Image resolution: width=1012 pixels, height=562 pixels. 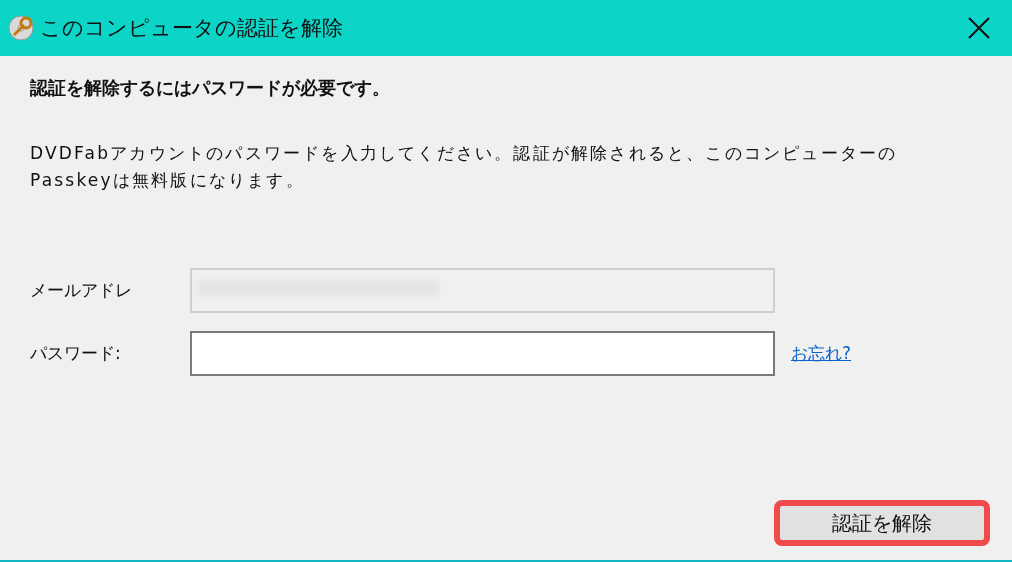 What do you see at coordinates (482, 353) in the screenshot?
I see `password-field` at bounding box center [482, 353].